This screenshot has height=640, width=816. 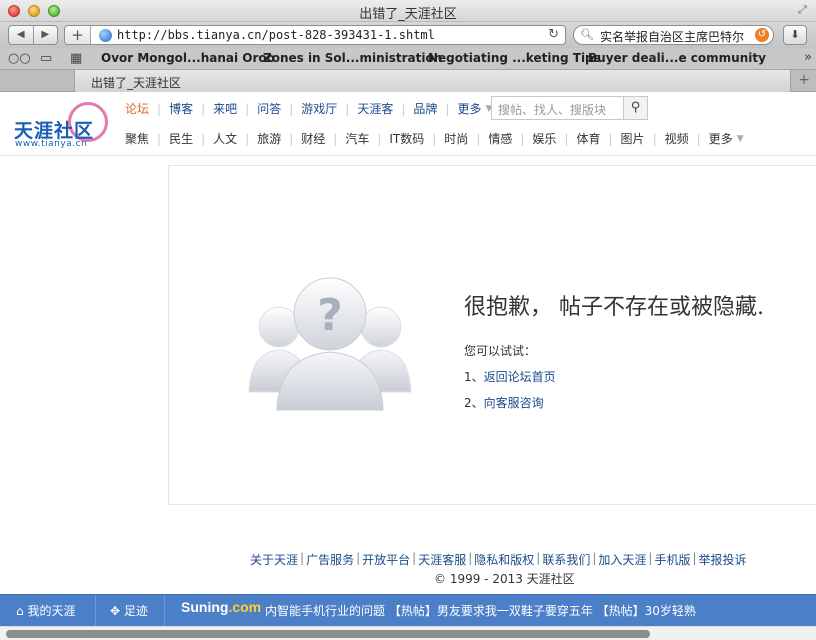 I want to click on add-bookmark-button: +, so click(x=78, y=35).